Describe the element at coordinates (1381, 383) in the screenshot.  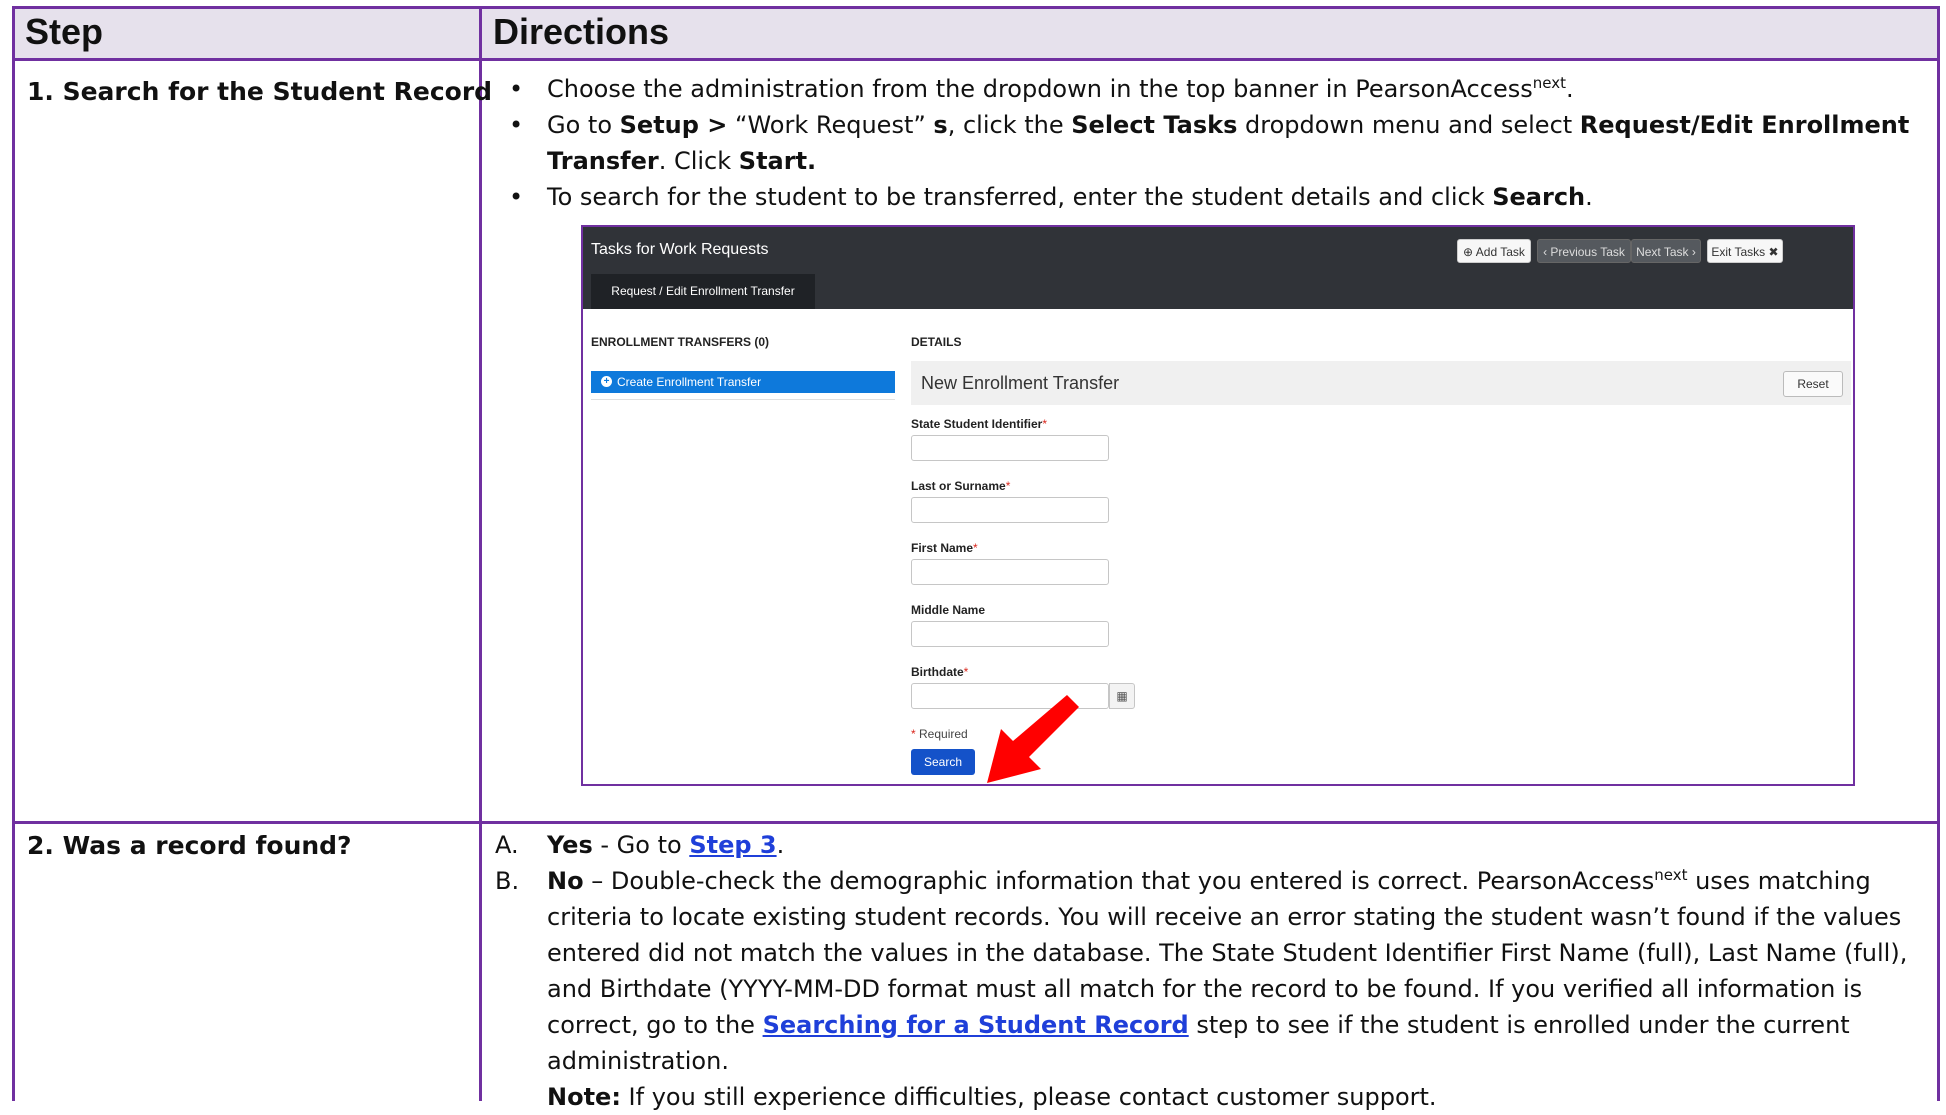
I see `details-header: New Enrollment Transfer Reset` at that location.